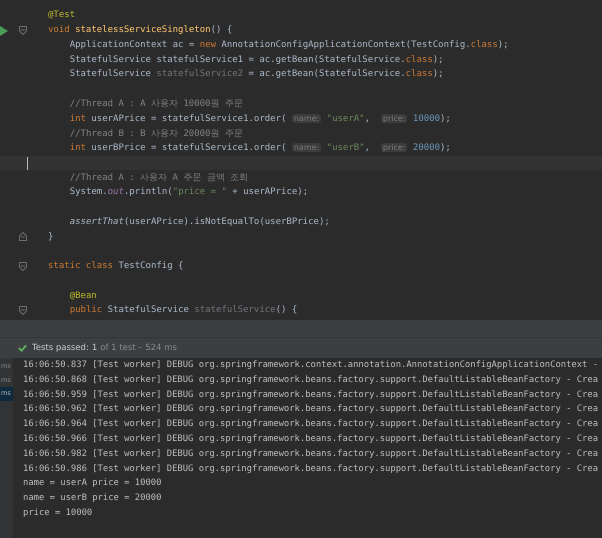  I want to click on console-line: 16:06:50.868 [Test worker] DEBUG org.springframework.beans.factory.support.DefaultListableBeanFactory - Crea, so click(310, 379).